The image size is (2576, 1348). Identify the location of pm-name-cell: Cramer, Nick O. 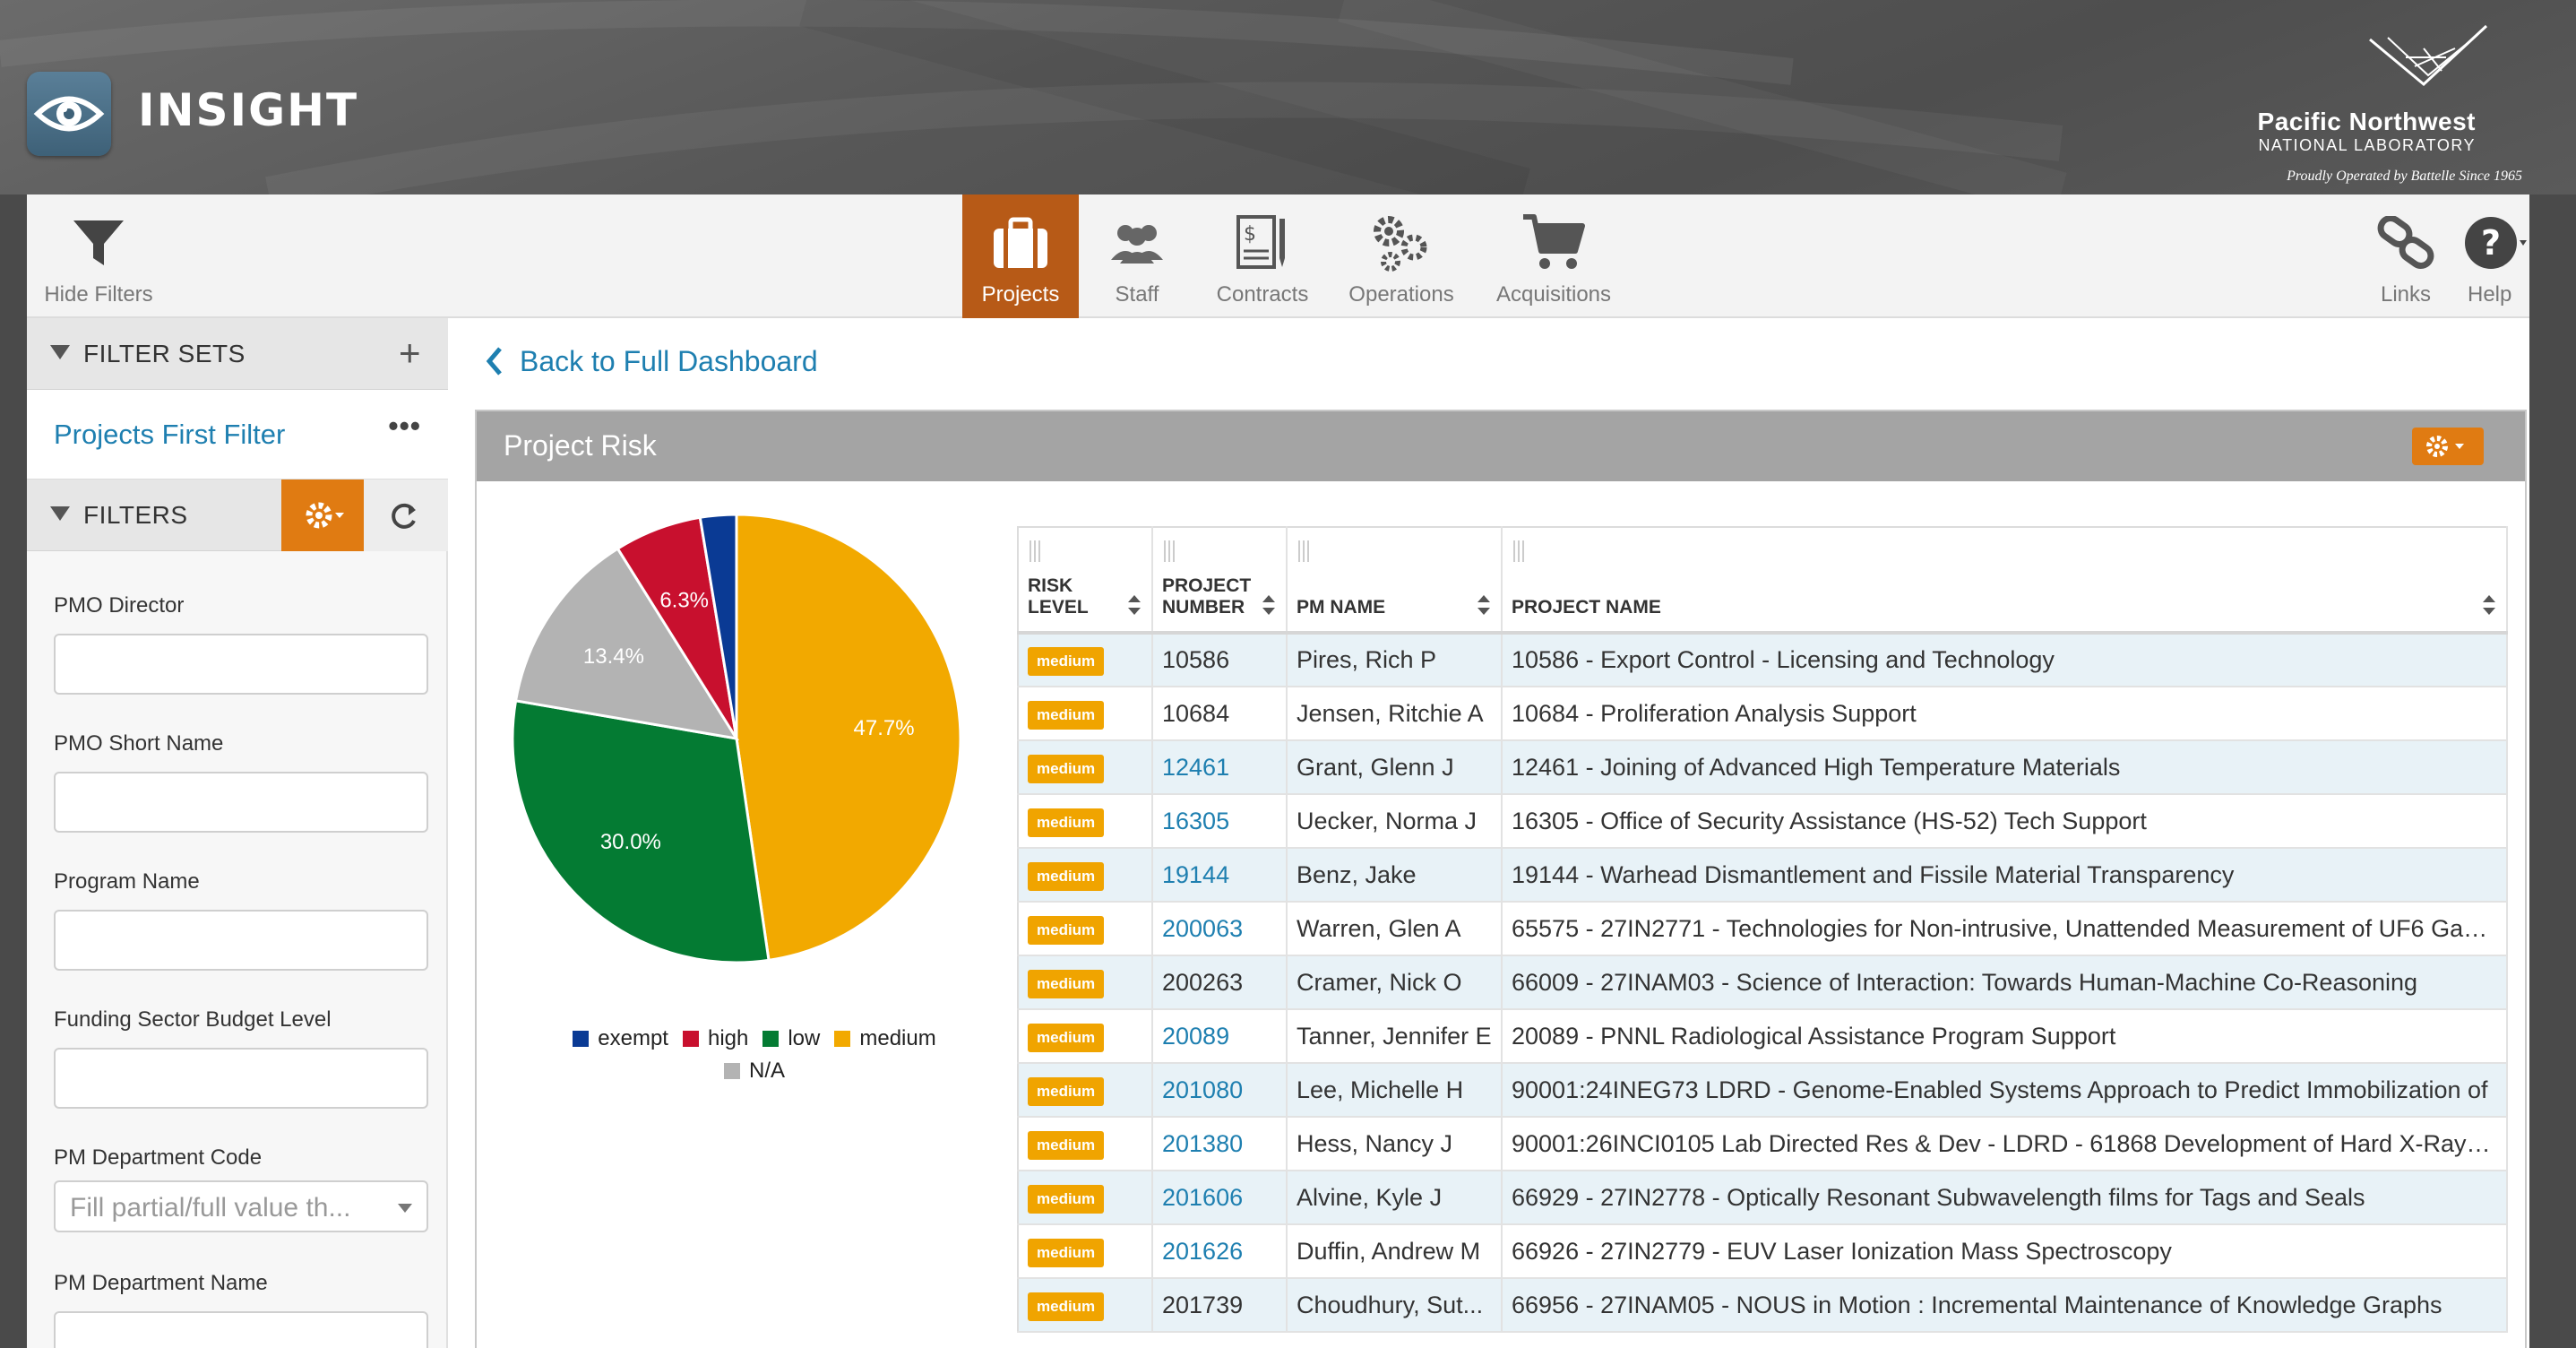
(1395, 983).